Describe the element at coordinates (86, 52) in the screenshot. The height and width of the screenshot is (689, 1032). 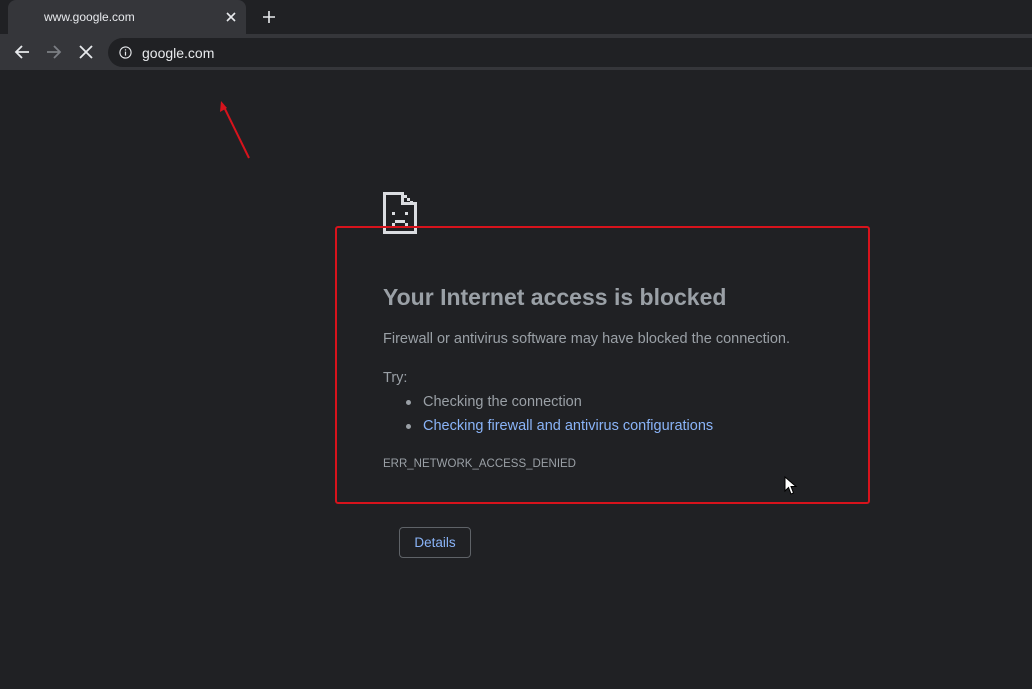
I see `stop-loading-icon` at that location.